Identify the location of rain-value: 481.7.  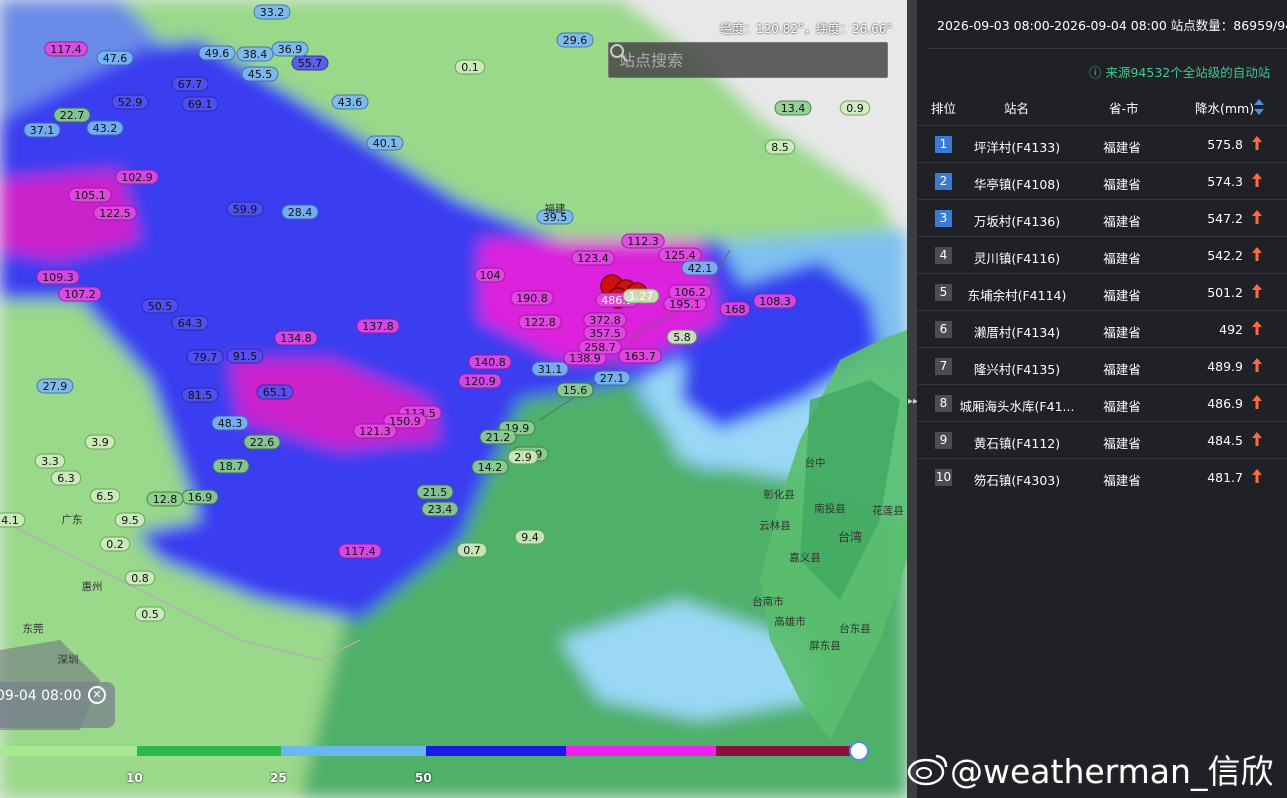
(1225, 477).